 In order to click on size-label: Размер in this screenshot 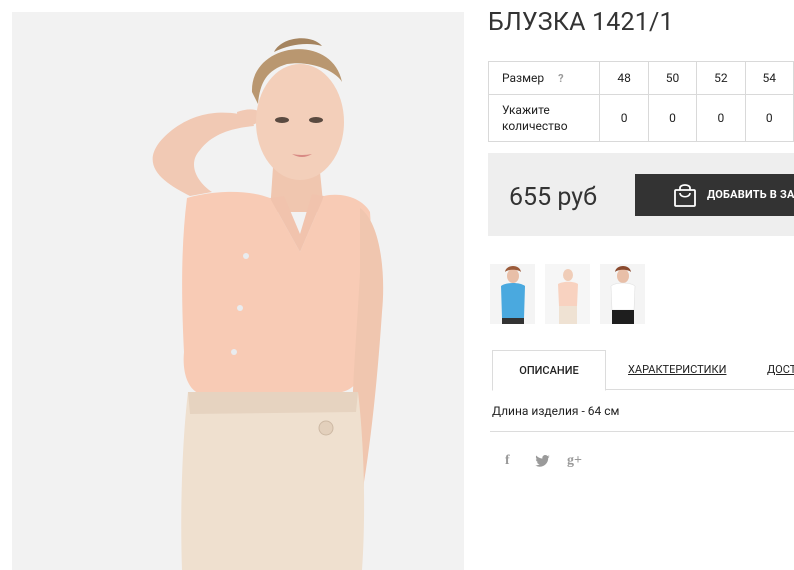, I will do `click(523, 77)`.